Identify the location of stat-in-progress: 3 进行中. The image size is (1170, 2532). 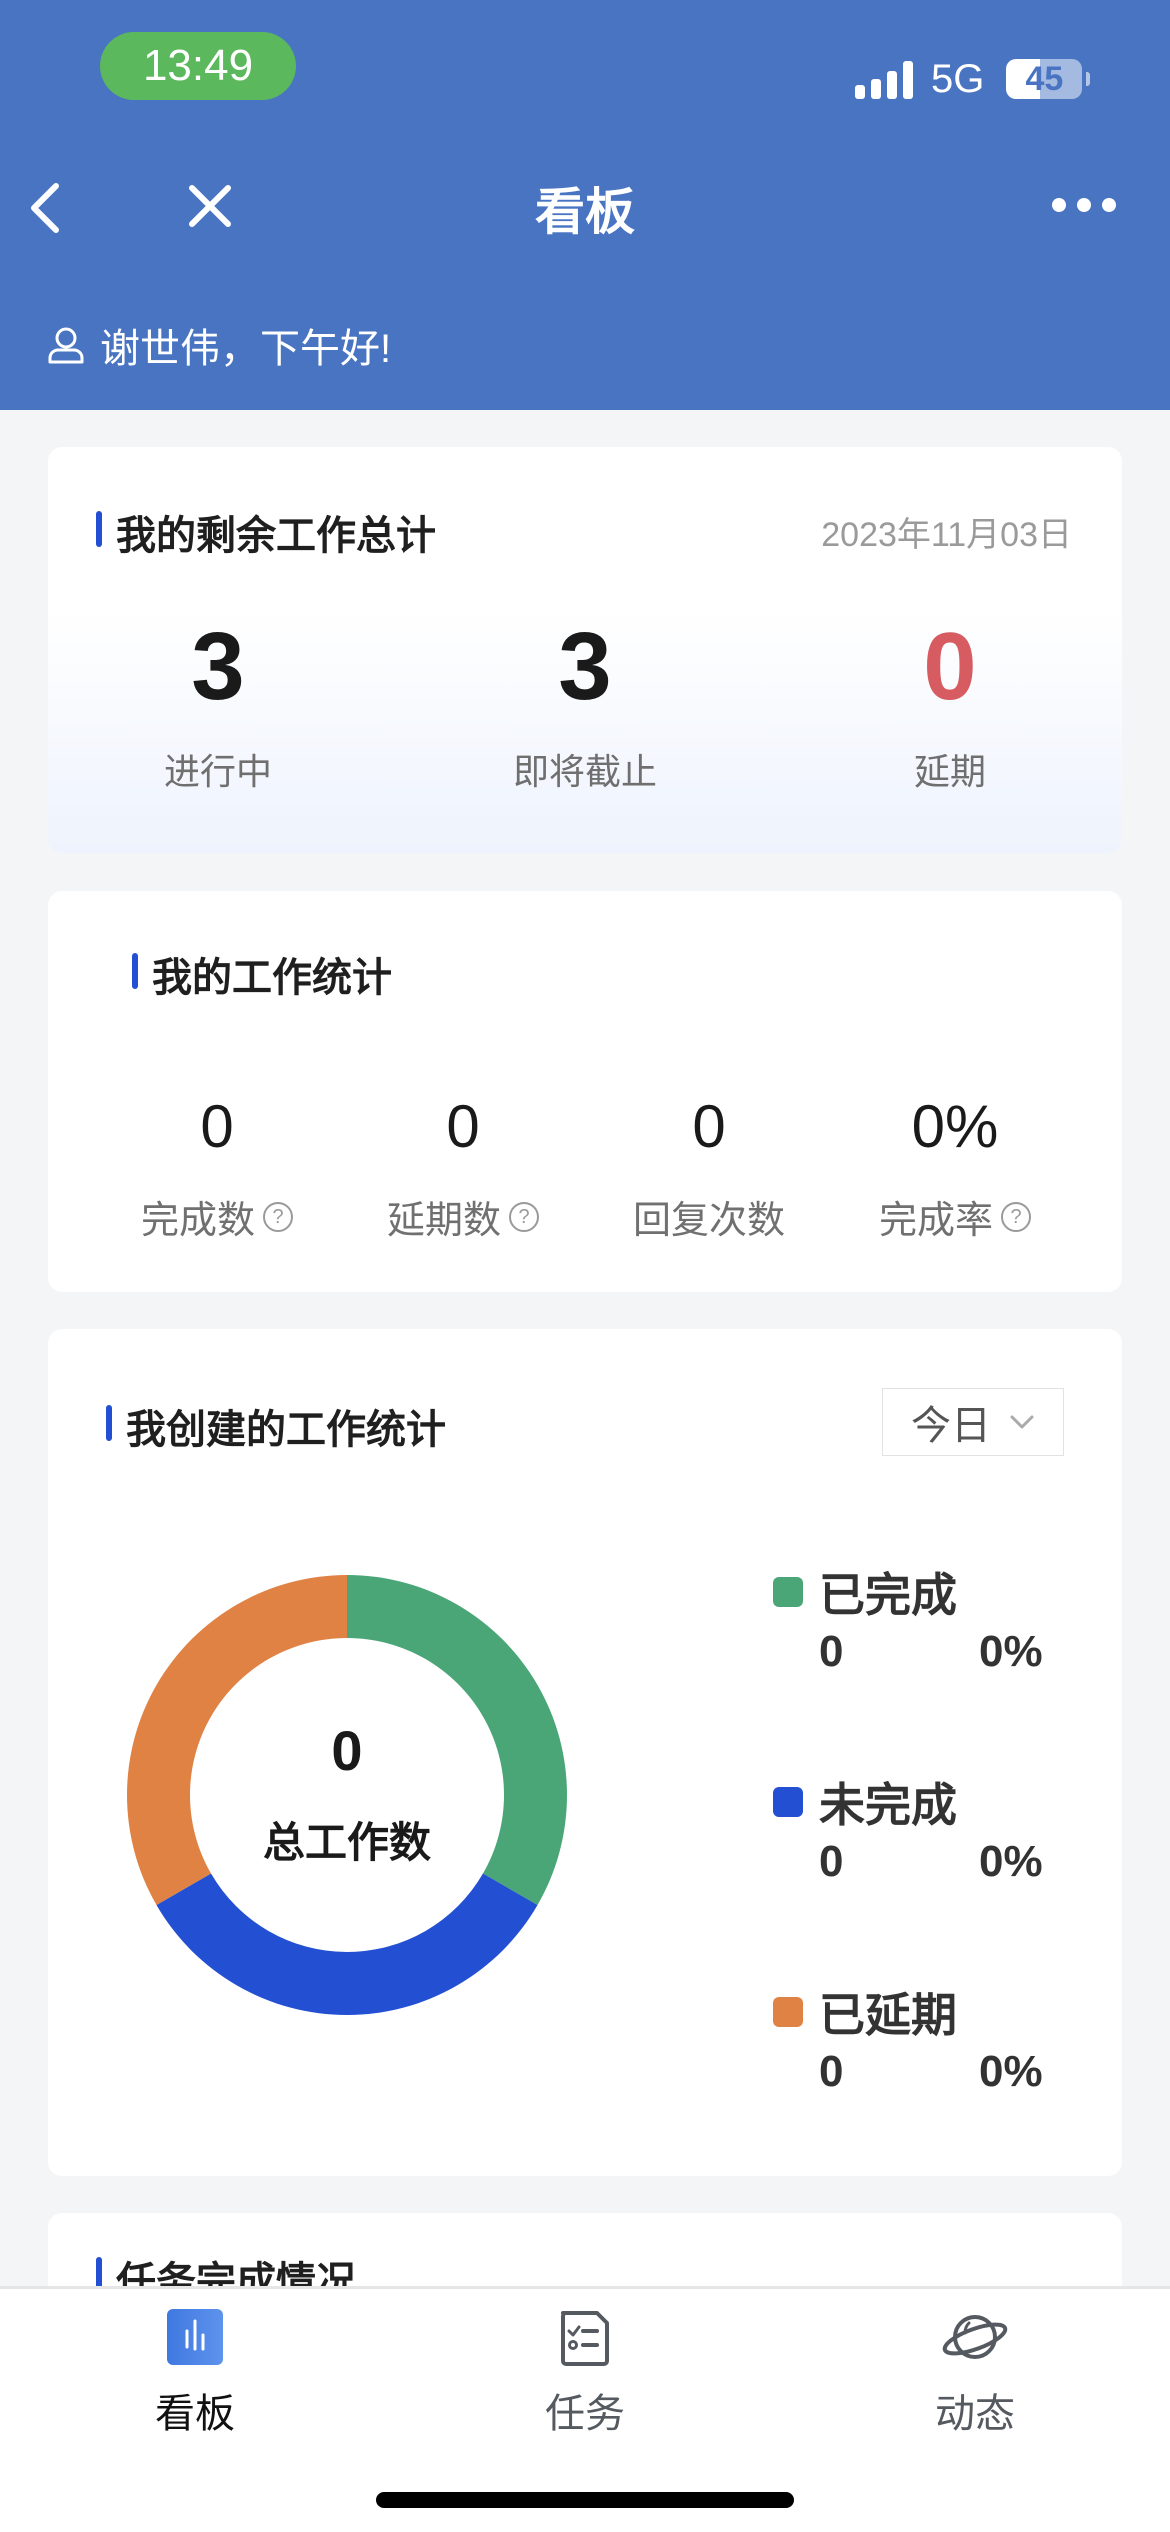
(218, 706).